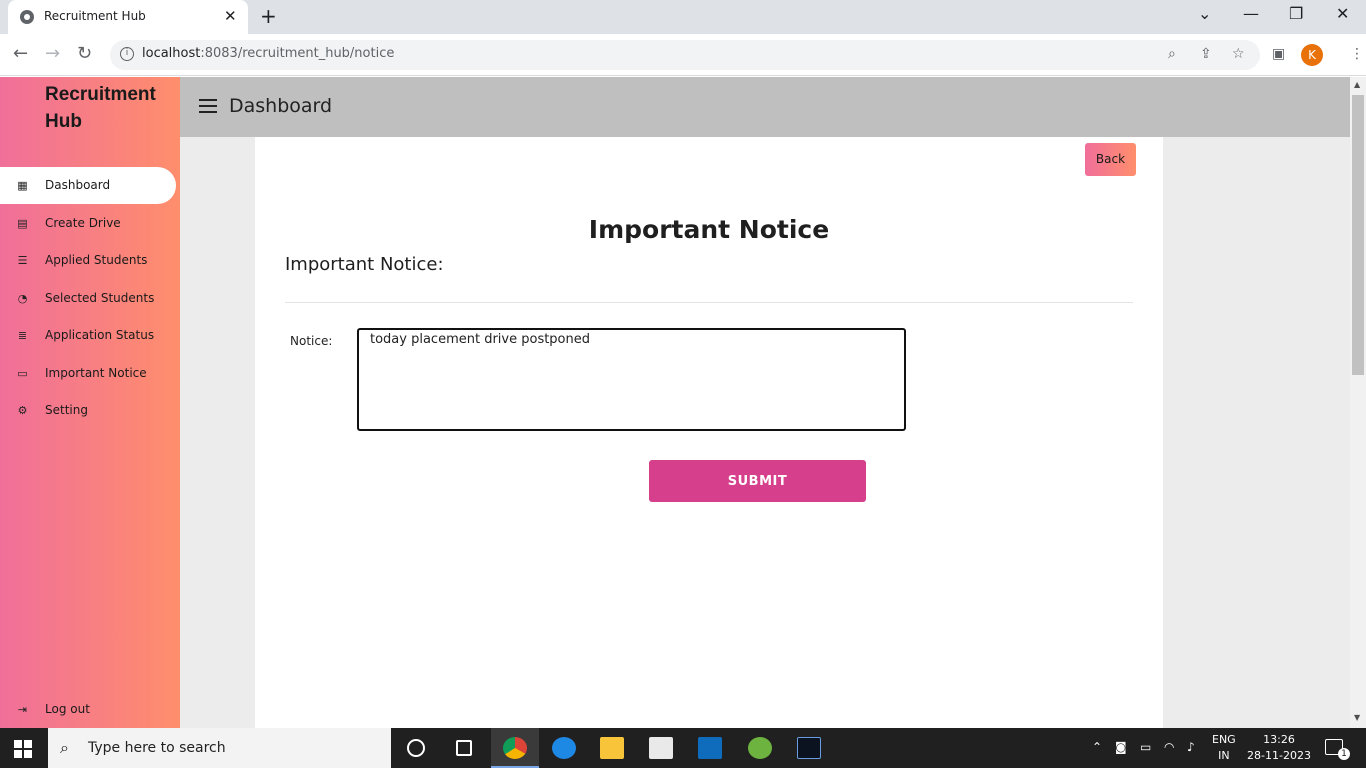  What do you see at coordinates (100, 108) in the screenshot?
I see `brand-title: Recruitment Hub` at bounding box center [100, 108].